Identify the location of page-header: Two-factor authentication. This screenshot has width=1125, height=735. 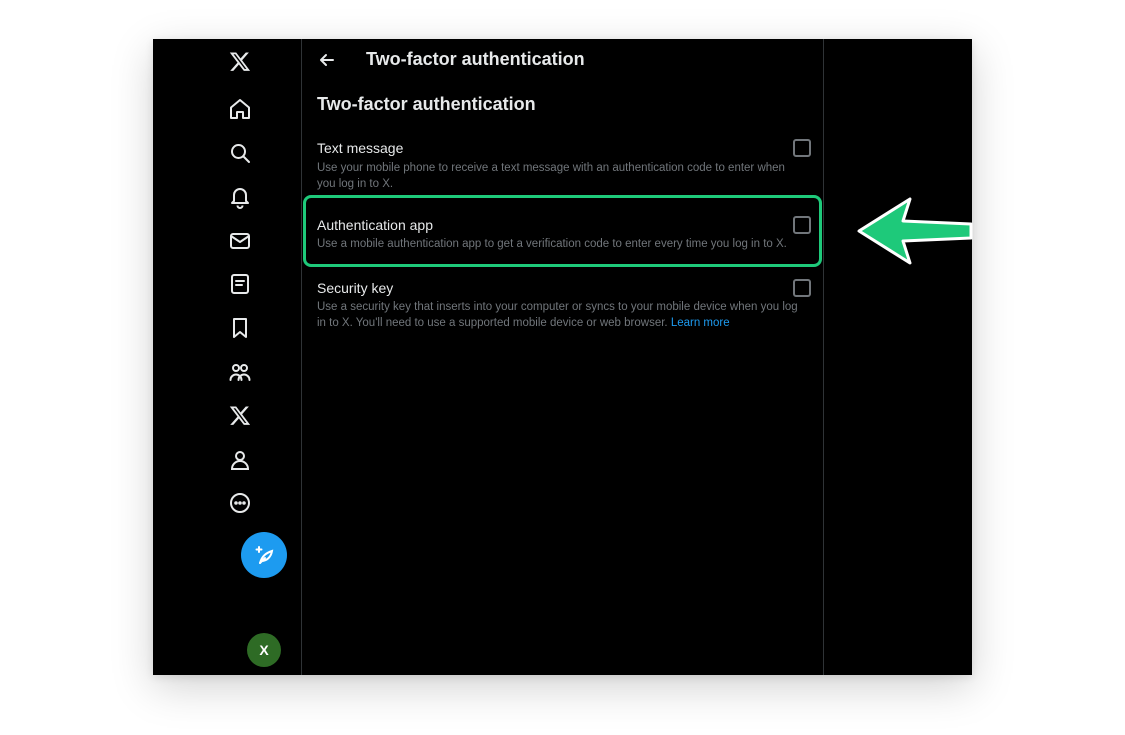
(563, 61).